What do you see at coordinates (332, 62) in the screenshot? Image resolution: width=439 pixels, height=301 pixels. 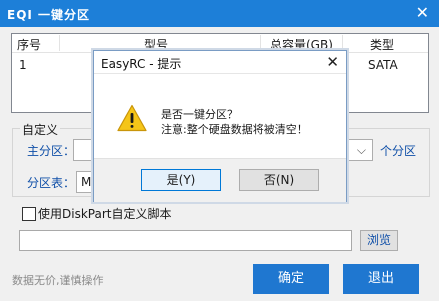 I see `dialog-close-icon: ✕` at bounding box center [332, 62].